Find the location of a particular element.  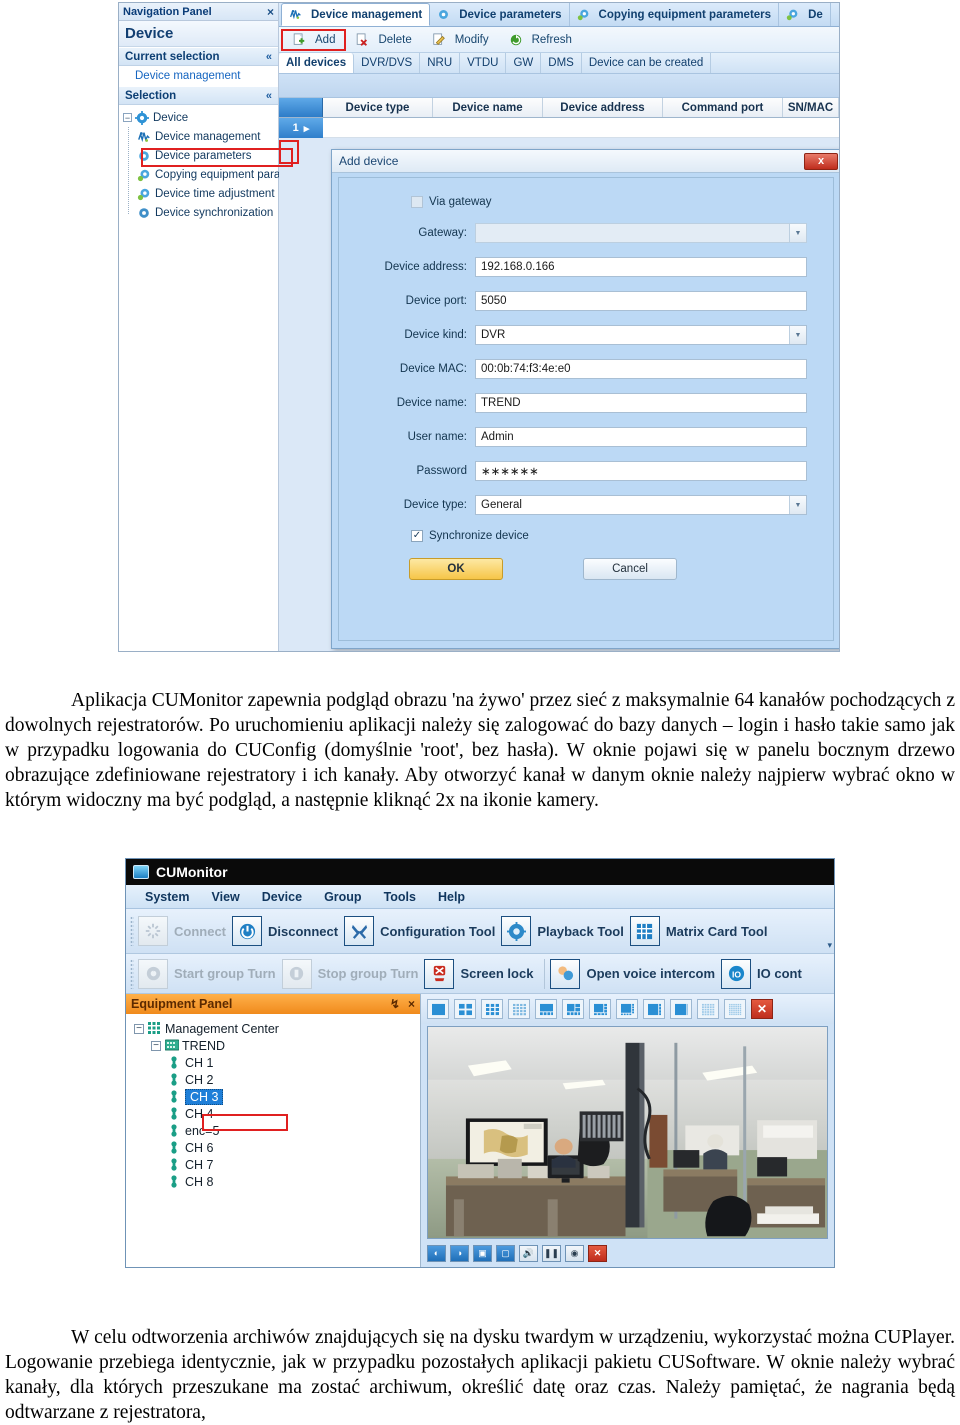

connect-button: Connect is located at coordinates (185, 931).